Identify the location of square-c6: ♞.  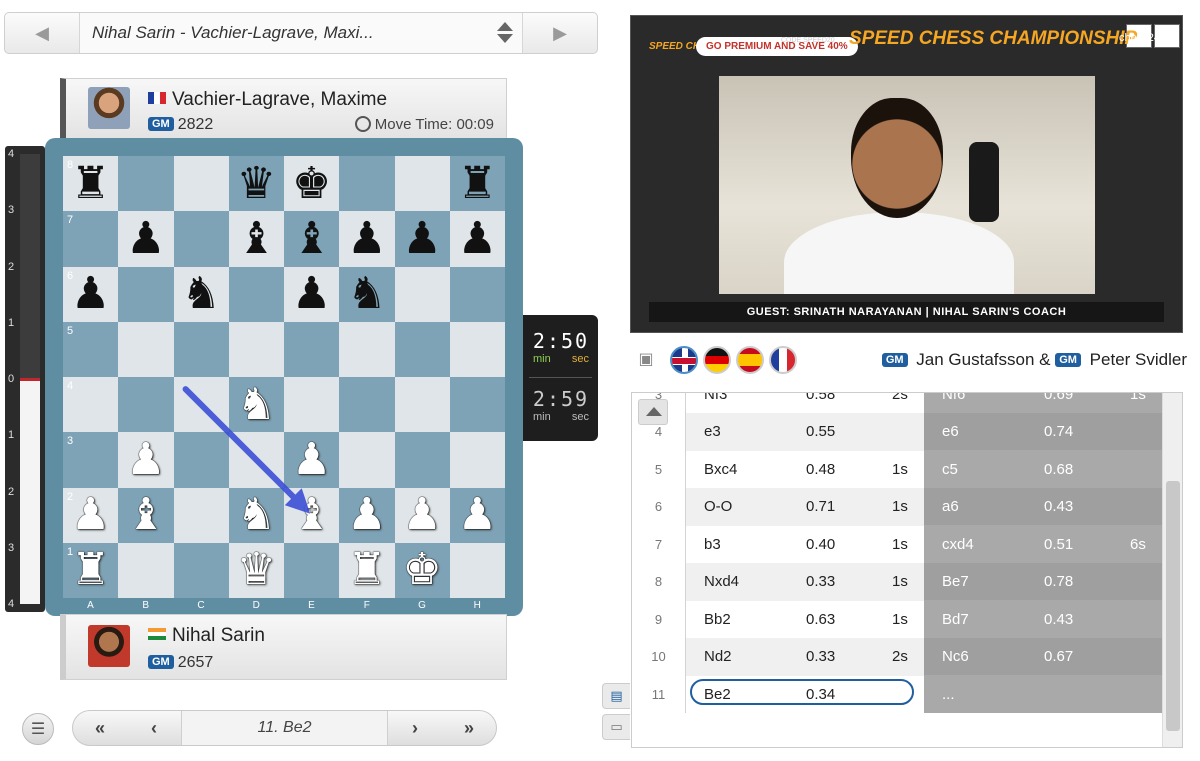
(201, 294).